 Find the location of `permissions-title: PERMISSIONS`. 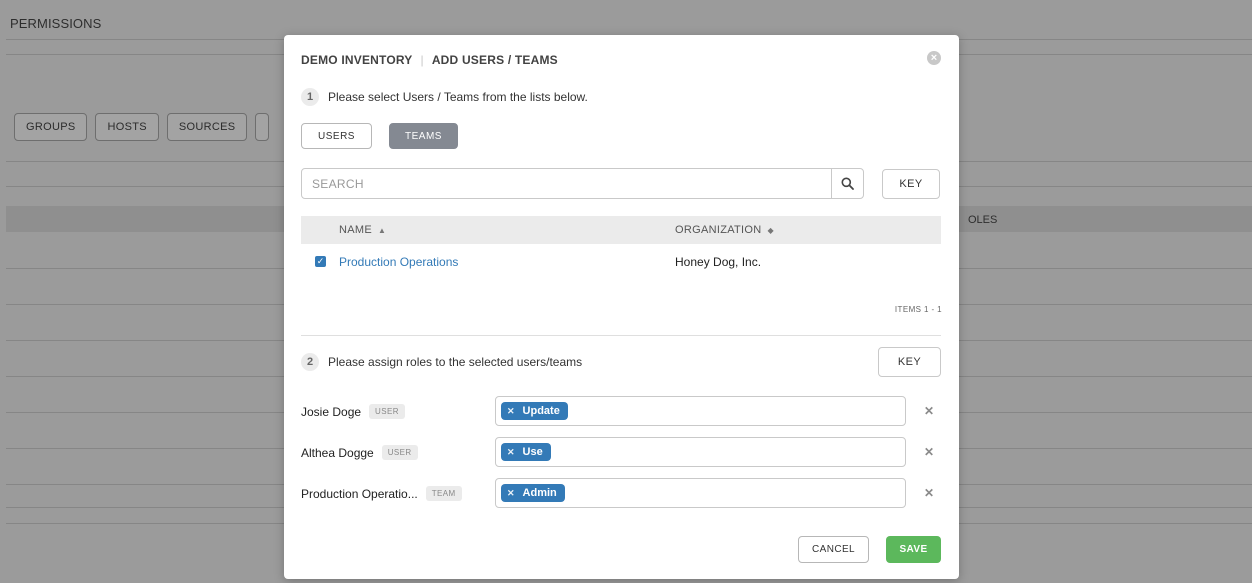

permissions-title: PERMISSIONS is located at coordinates (56, 23).